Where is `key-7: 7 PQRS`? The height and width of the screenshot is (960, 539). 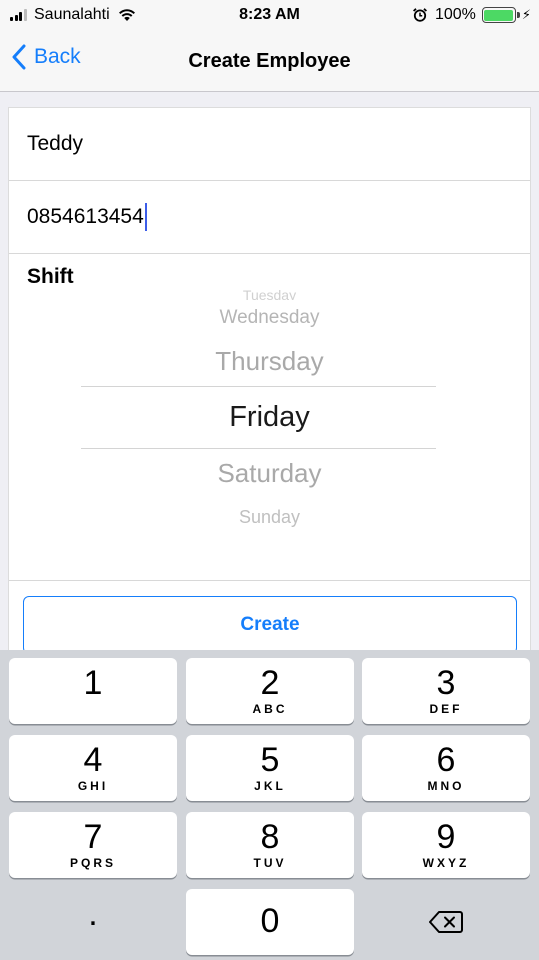 key-7: 7 PQRS is located at coordinates (93, 845).